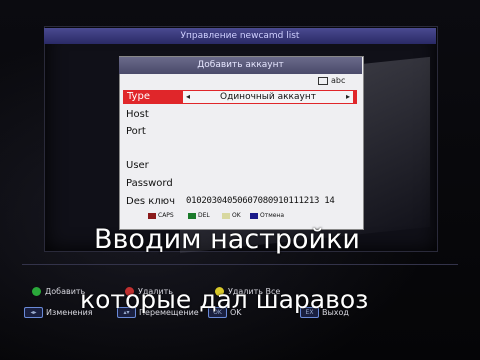  Describe the element at coordinates (33, 312) in the screenshot. I see `left-right-icon: ◂▸` at that location.